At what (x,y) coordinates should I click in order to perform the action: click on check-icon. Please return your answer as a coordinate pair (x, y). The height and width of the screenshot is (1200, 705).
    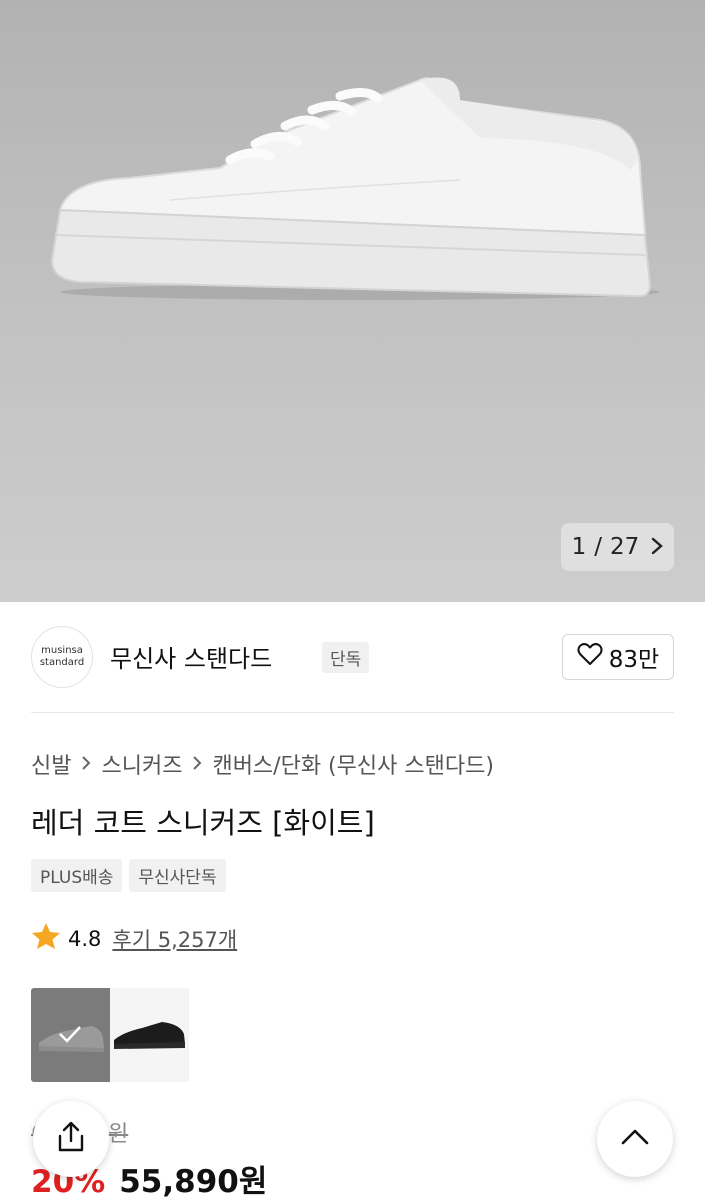
    Looking at the image, I should click on (70, 1035).